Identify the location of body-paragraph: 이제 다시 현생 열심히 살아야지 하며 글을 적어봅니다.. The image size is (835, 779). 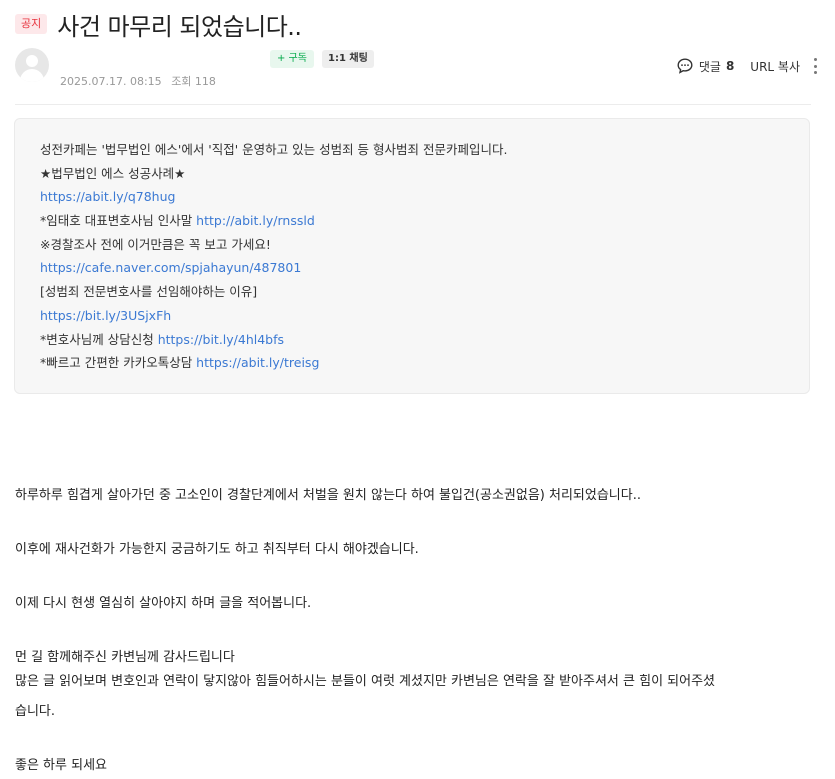
(163, 603).